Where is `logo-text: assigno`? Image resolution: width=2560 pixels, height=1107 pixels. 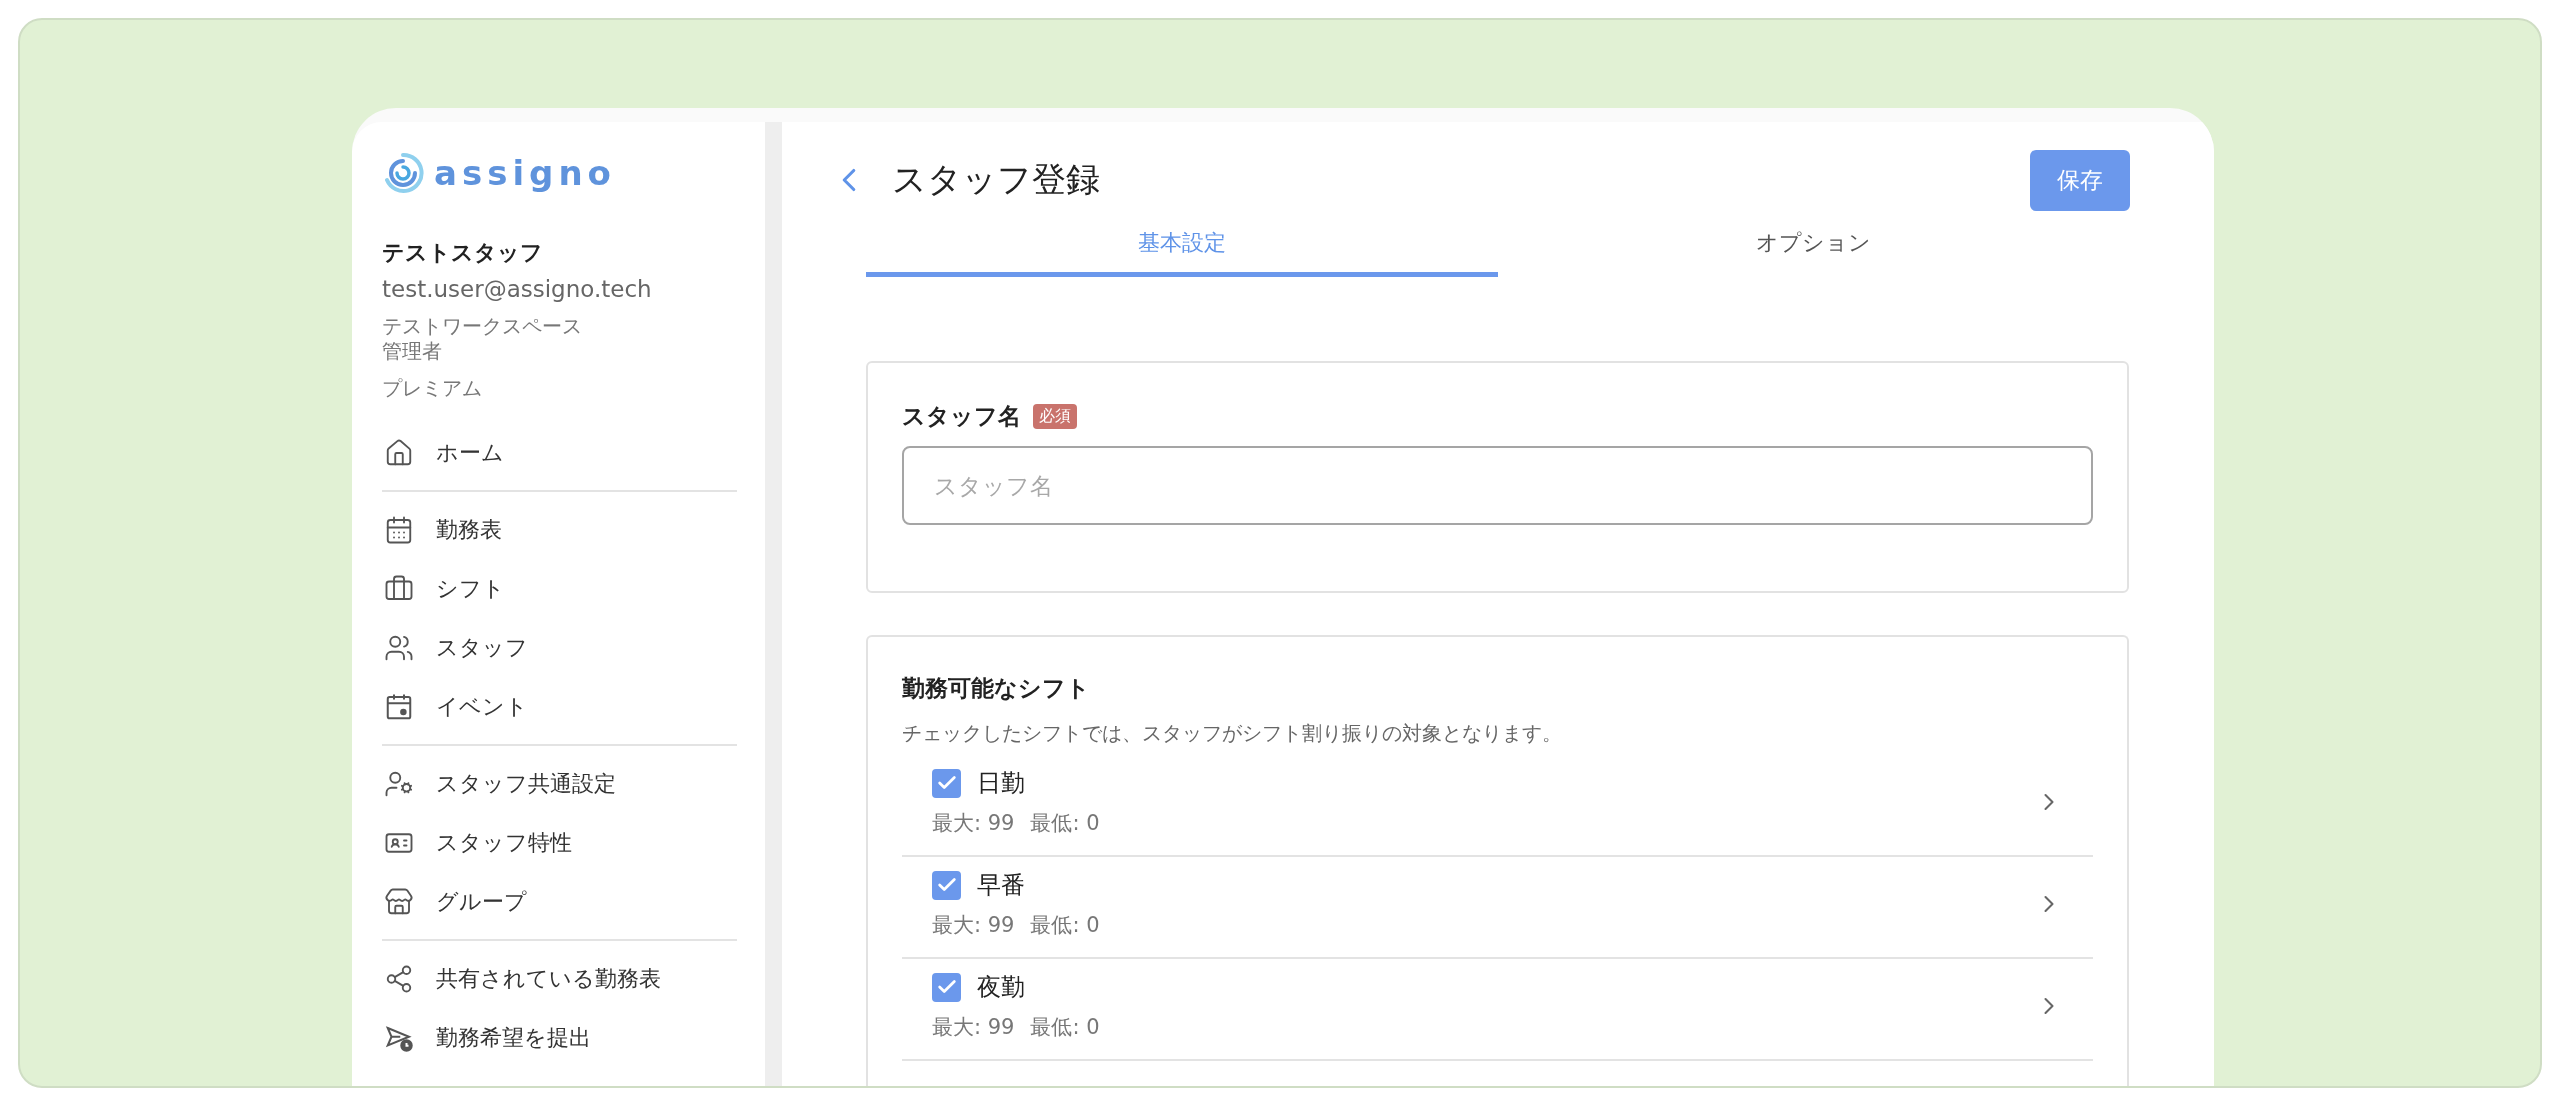 logo-text: assigno is located at coordinates (525, 173).